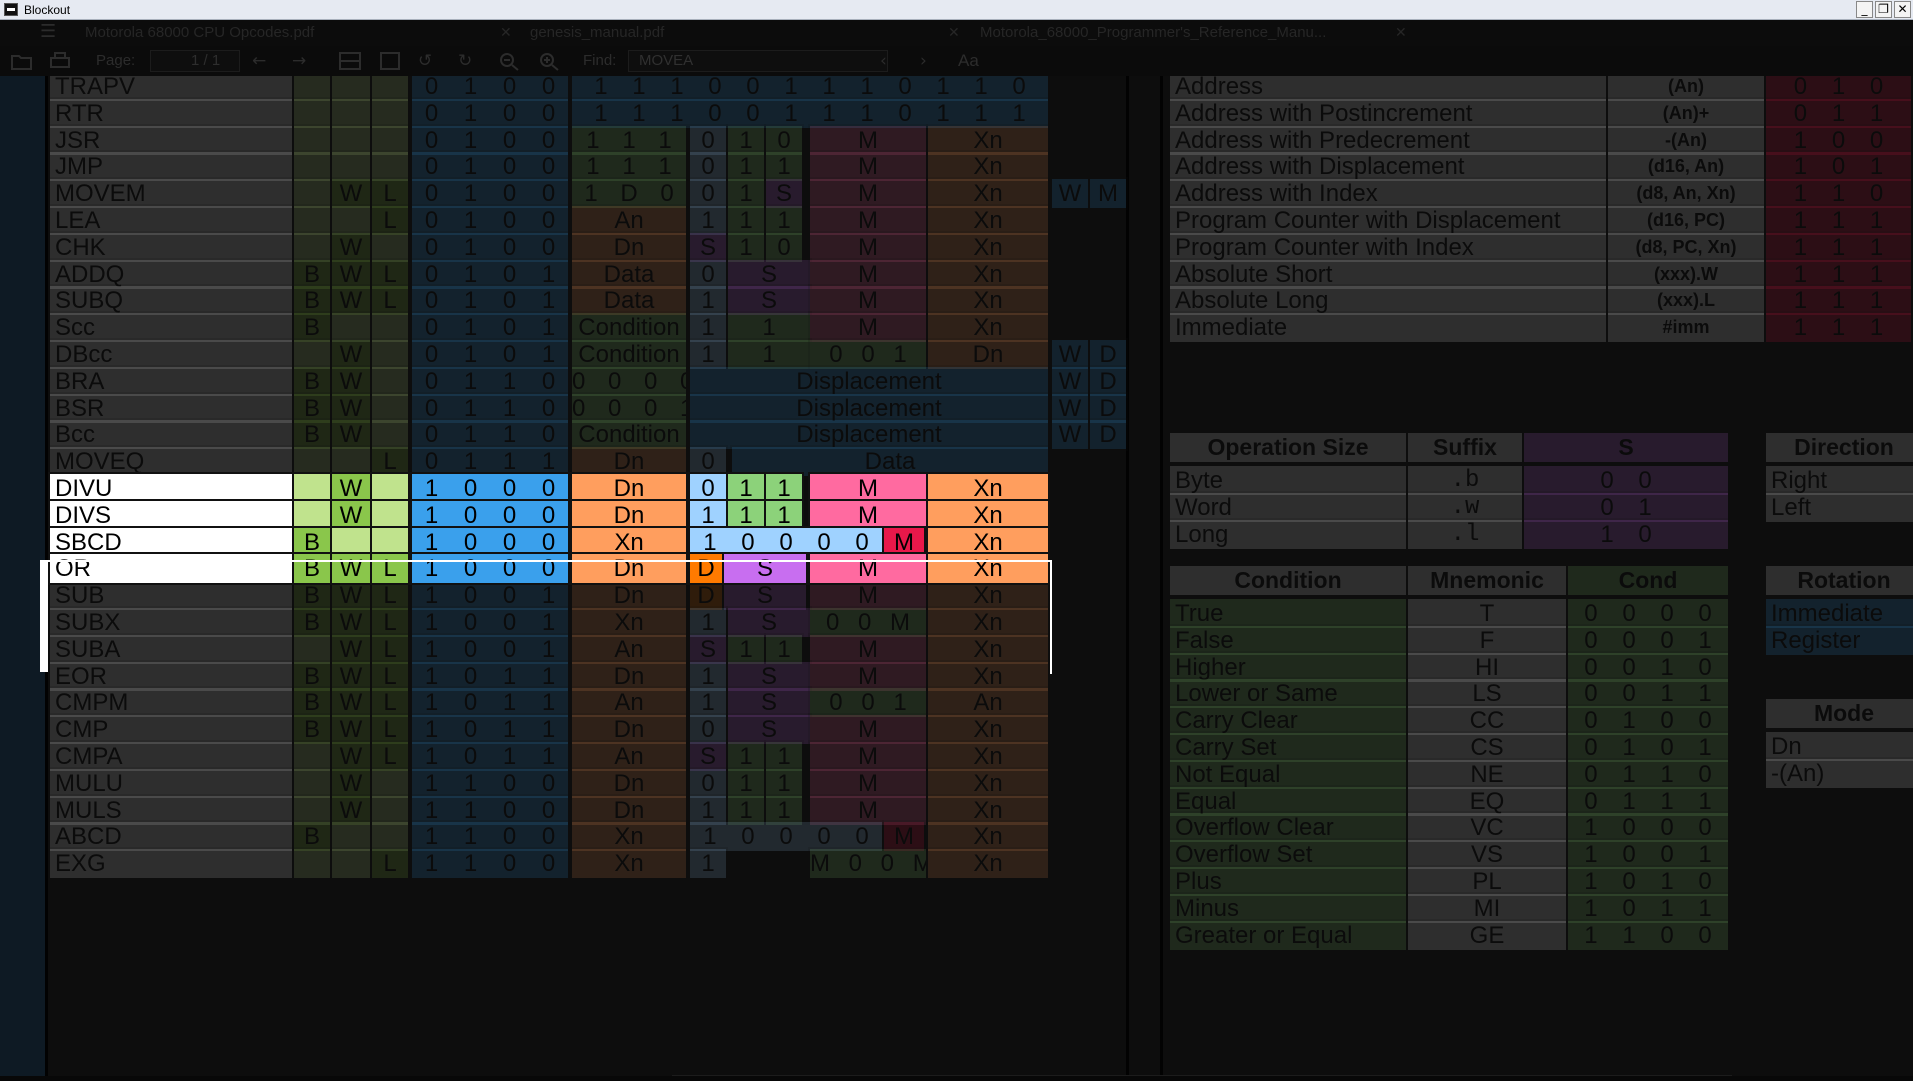 The image size is (1913, 1081). What do you see at coordinates (597, 32) in the screenshot?
I see `tab-genesis-manual: genesis_manual.pdf` at bounding box center [597, 32].